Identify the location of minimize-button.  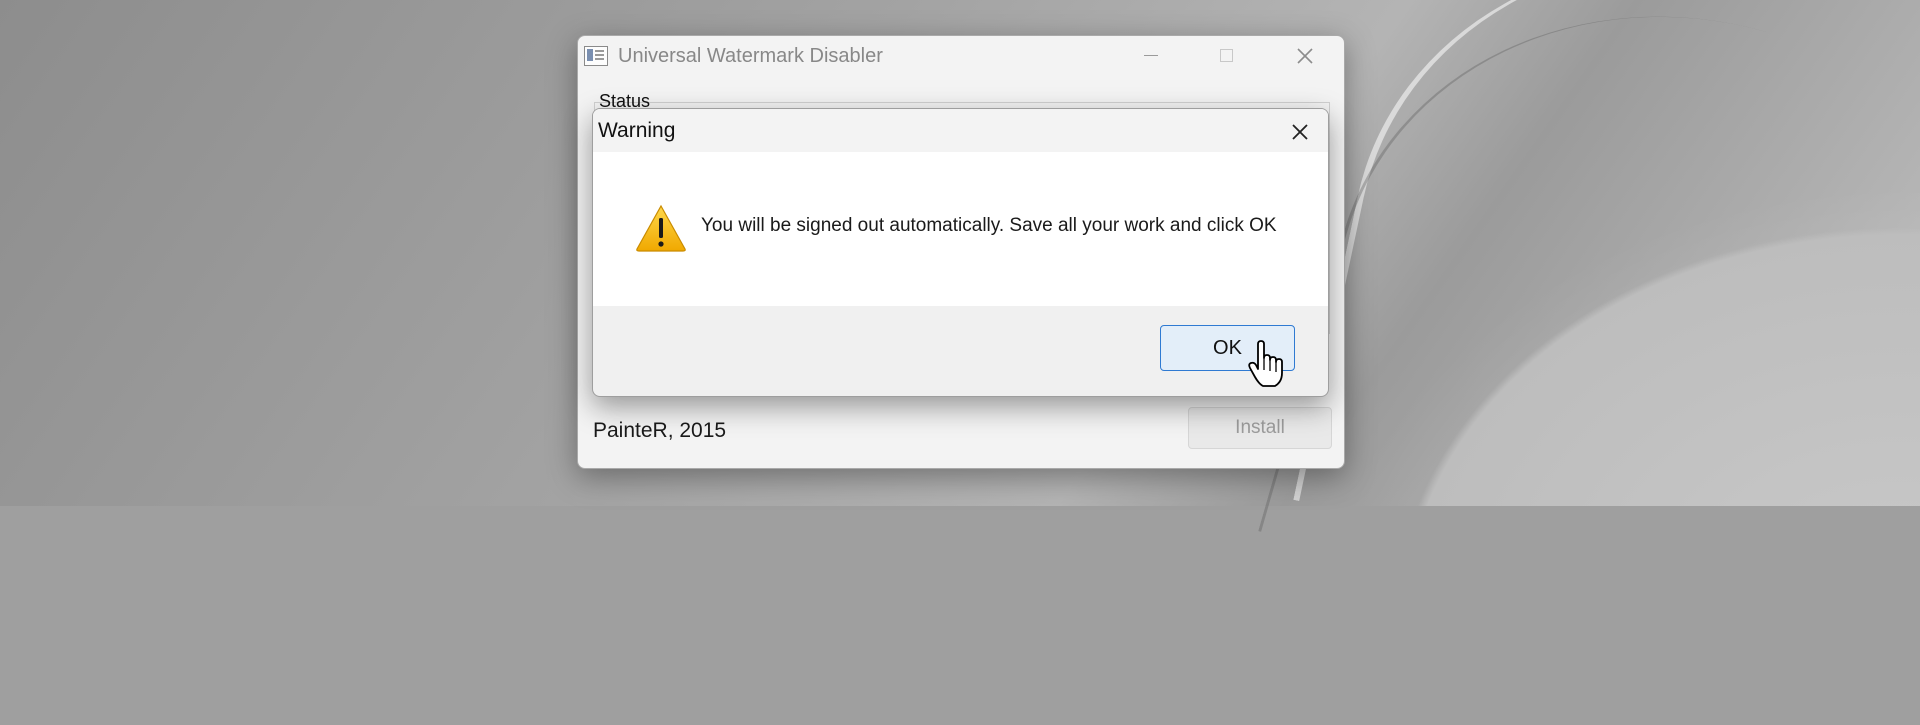
(1150, 56).